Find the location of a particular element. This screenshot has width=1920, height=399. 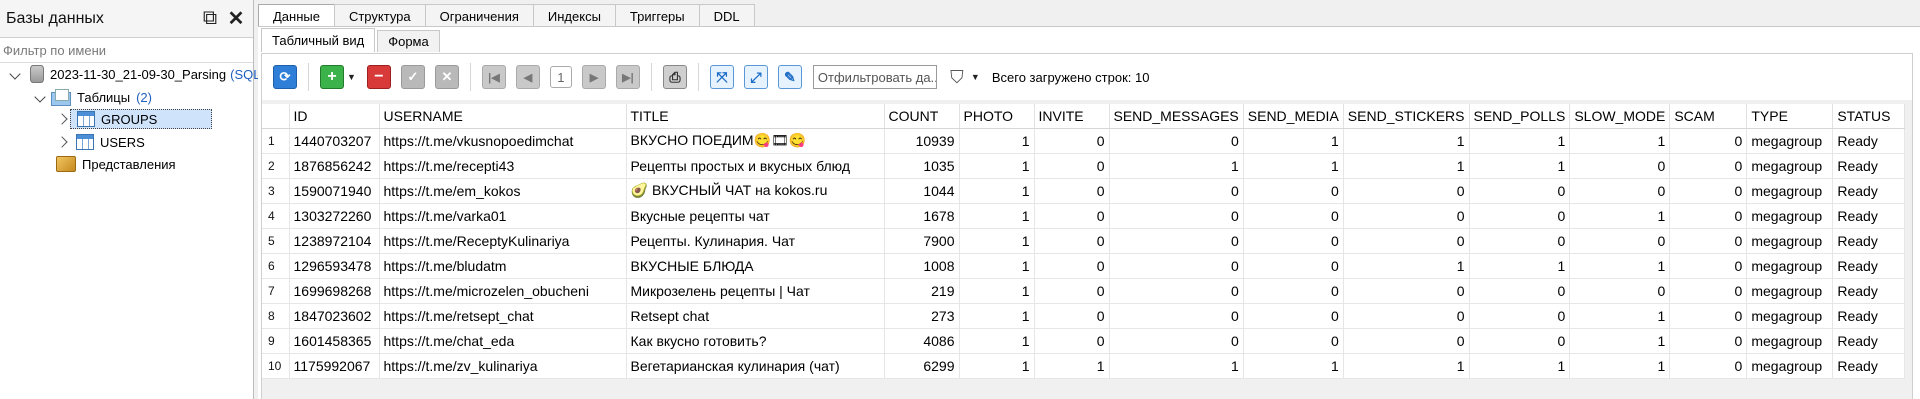

cell-username: https://t.me/recepti43 is located at coordinates (503, 166).